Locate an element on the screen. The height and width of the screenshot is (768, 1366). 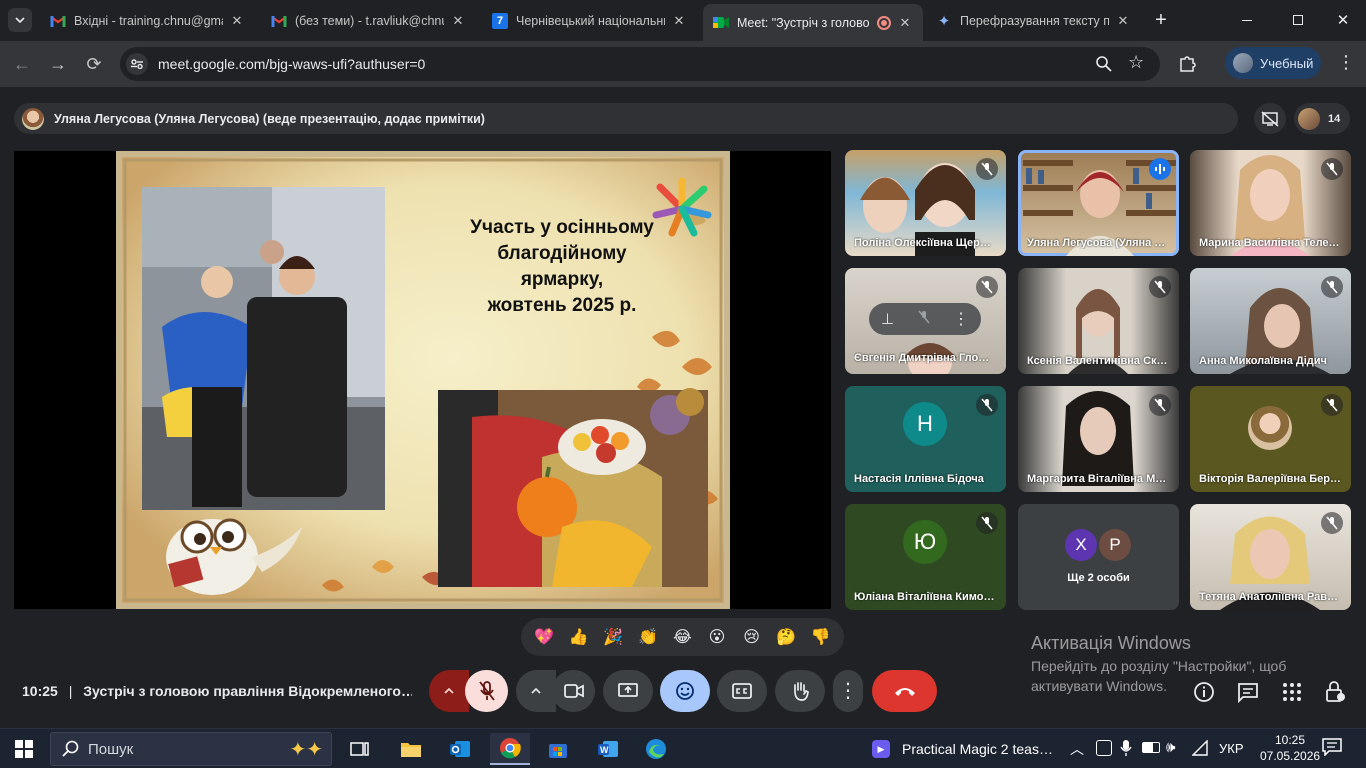
volume-icon: 🕪 is located at coordinates (1170, 747).